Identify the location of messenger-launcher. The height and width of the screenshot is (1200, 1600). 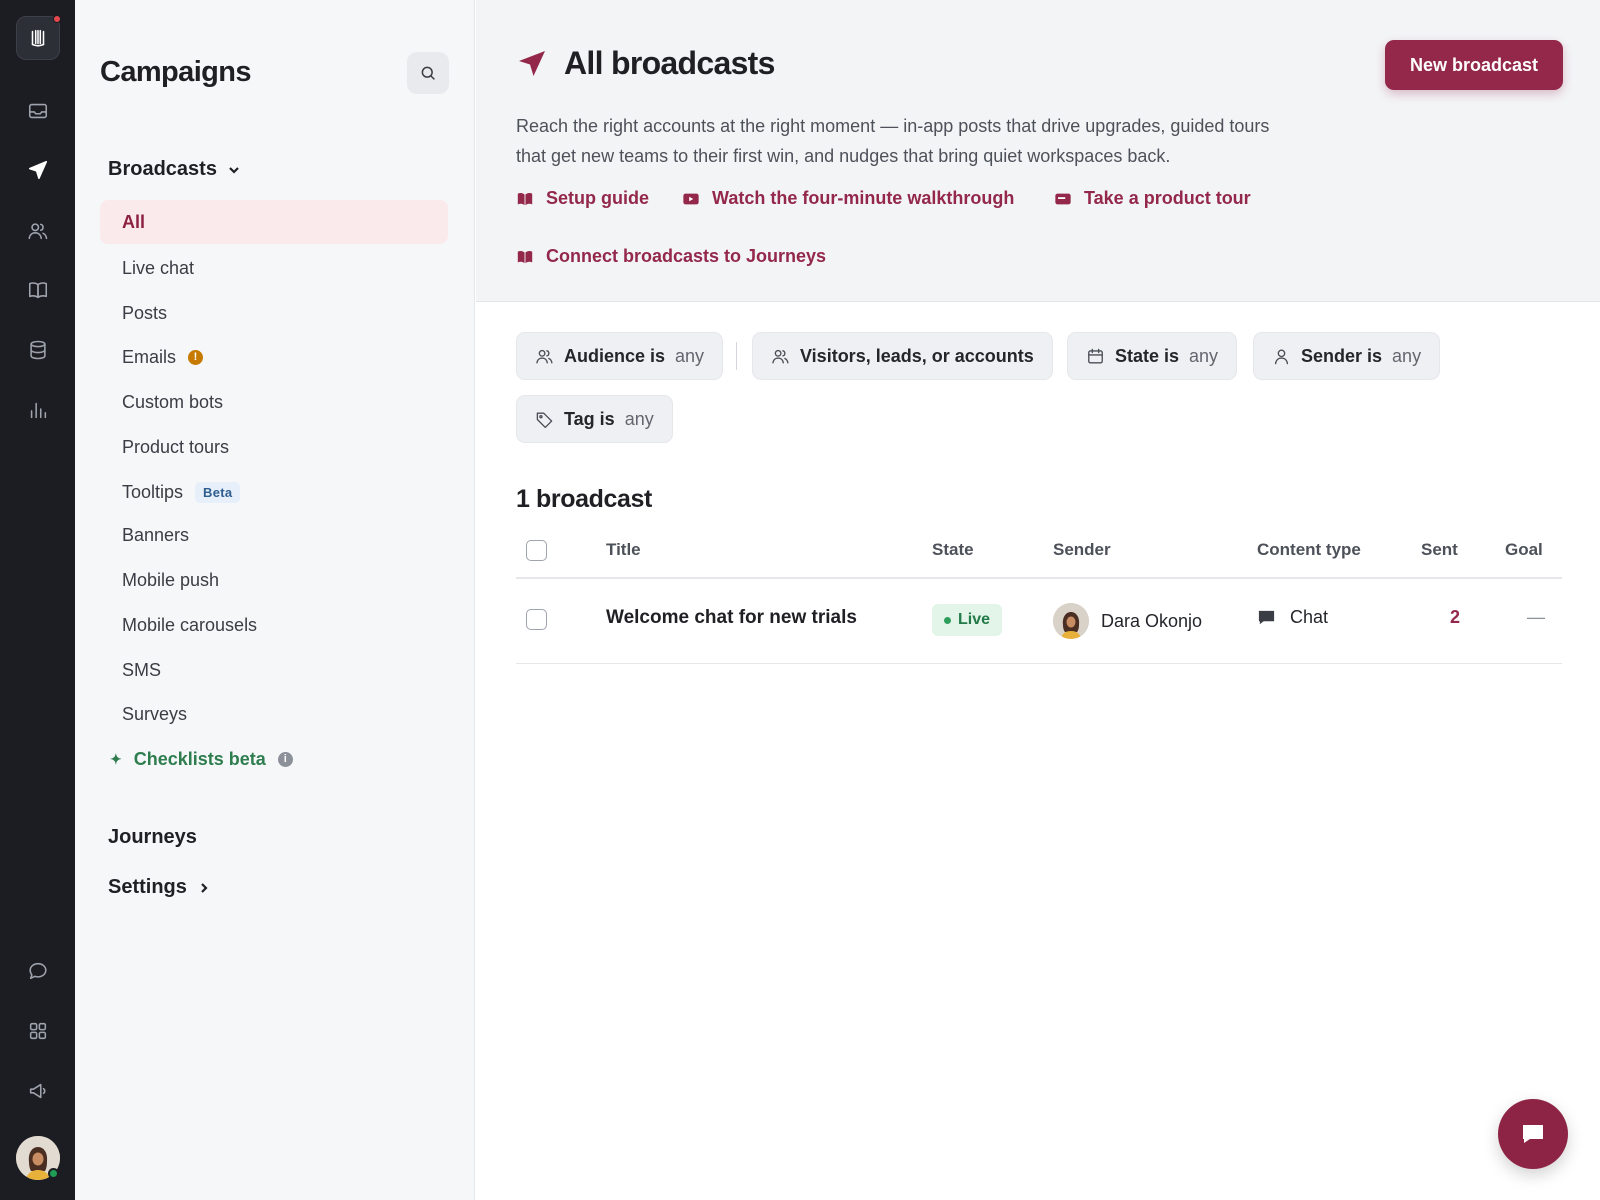
(1533, 1134).